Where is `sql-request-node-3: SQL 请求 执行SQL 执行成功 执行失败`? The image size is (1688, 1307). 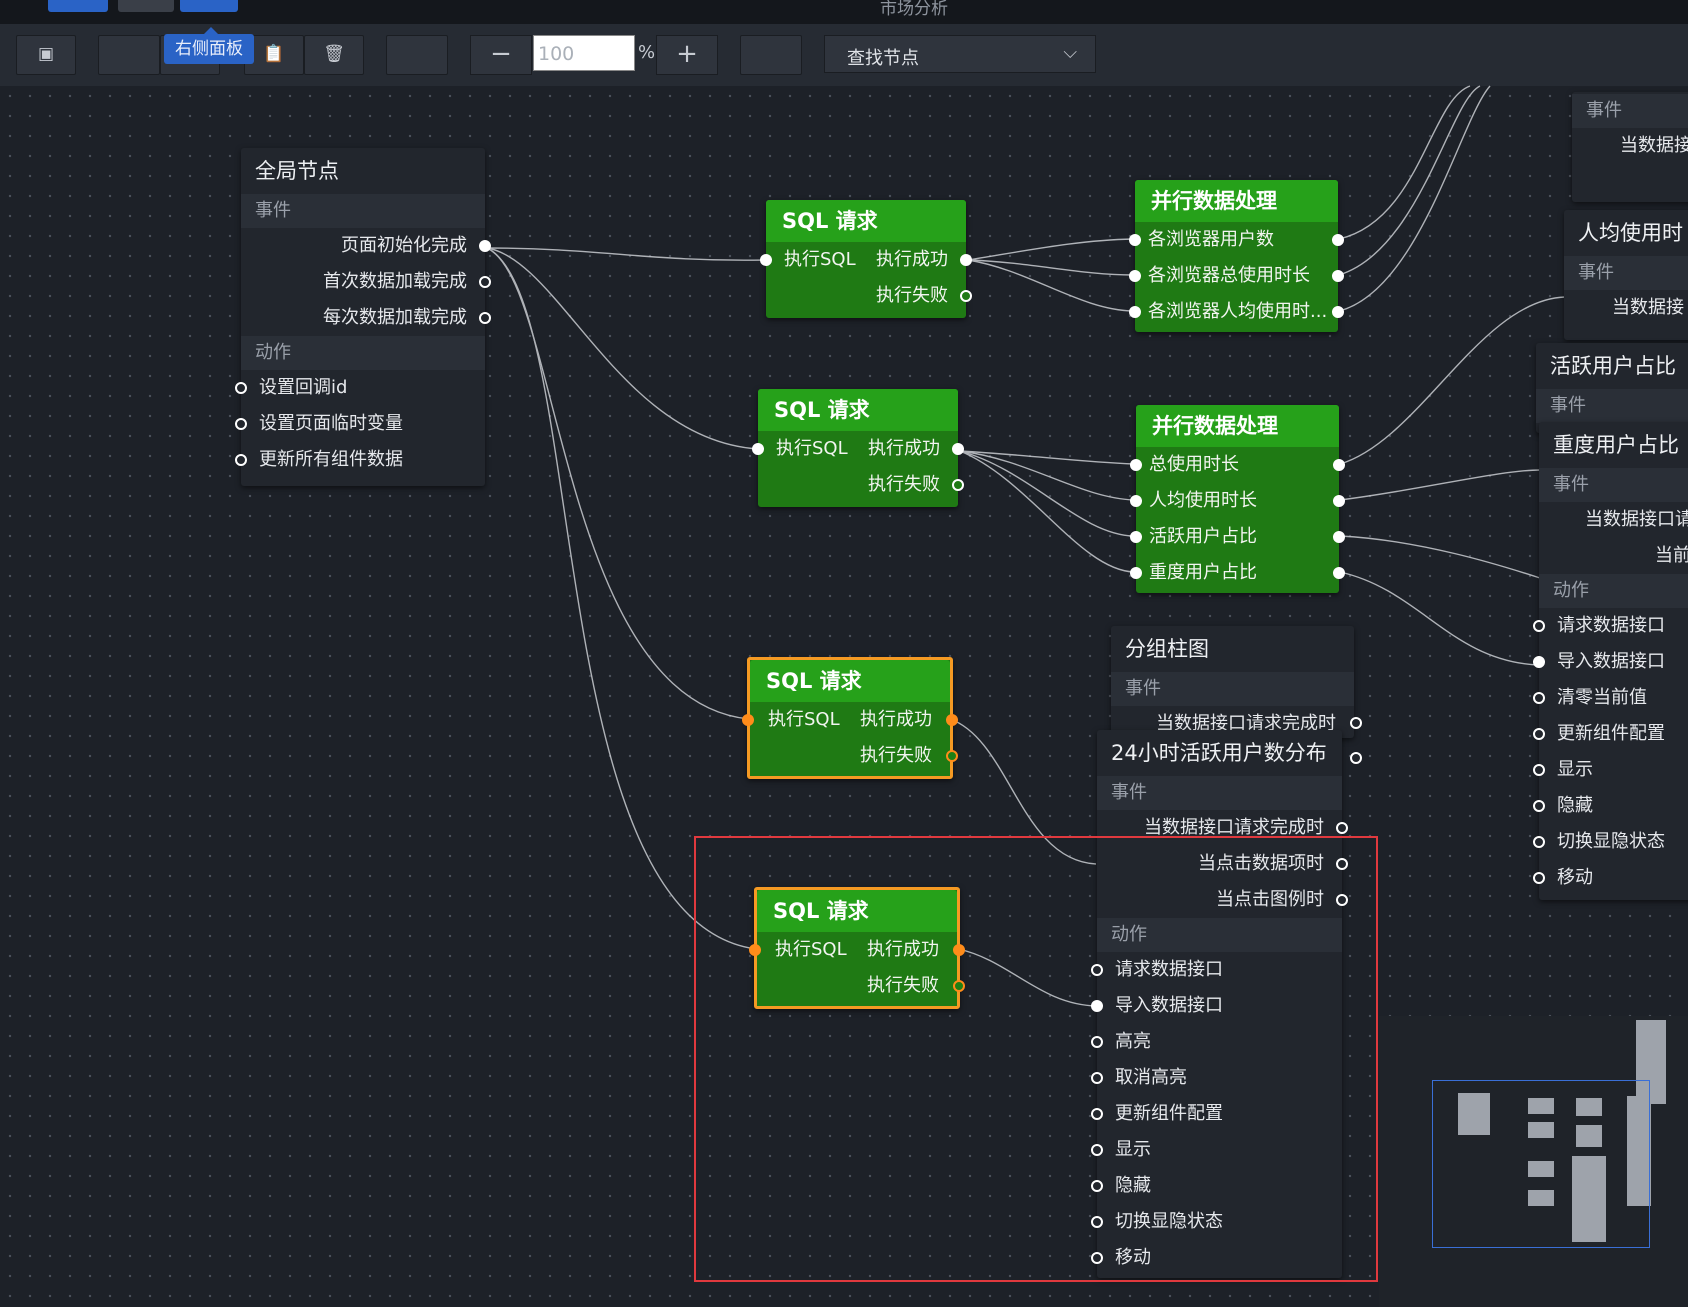
sql-request-node-3: SQL 请求 执行SQL 执行成功 执行失败 is located at coordinates (850, 718).